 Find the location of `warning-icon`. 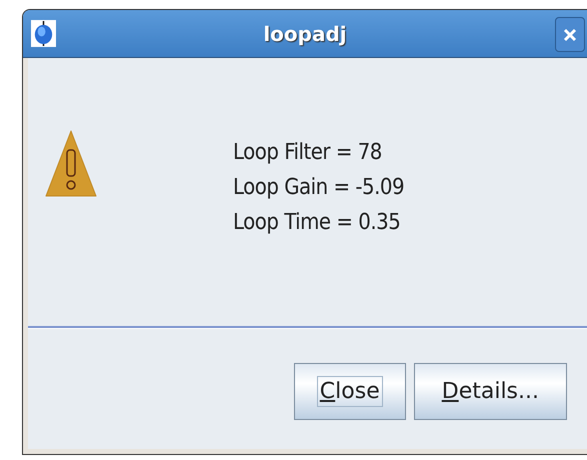

warning-icon is located at coordinates (71, 164).